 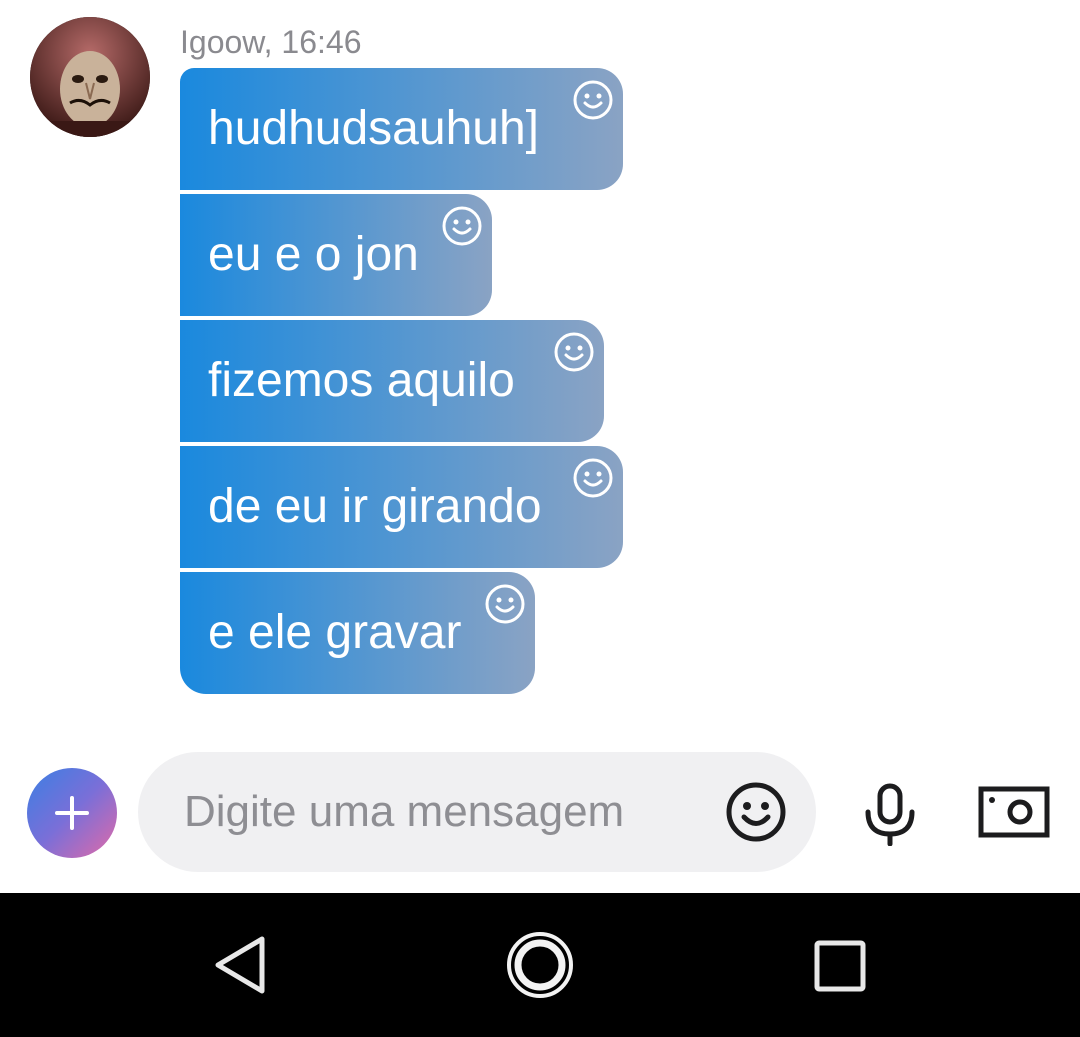 I want to click on message-input: Digite uma mensagem, so click(x=477, y=812).